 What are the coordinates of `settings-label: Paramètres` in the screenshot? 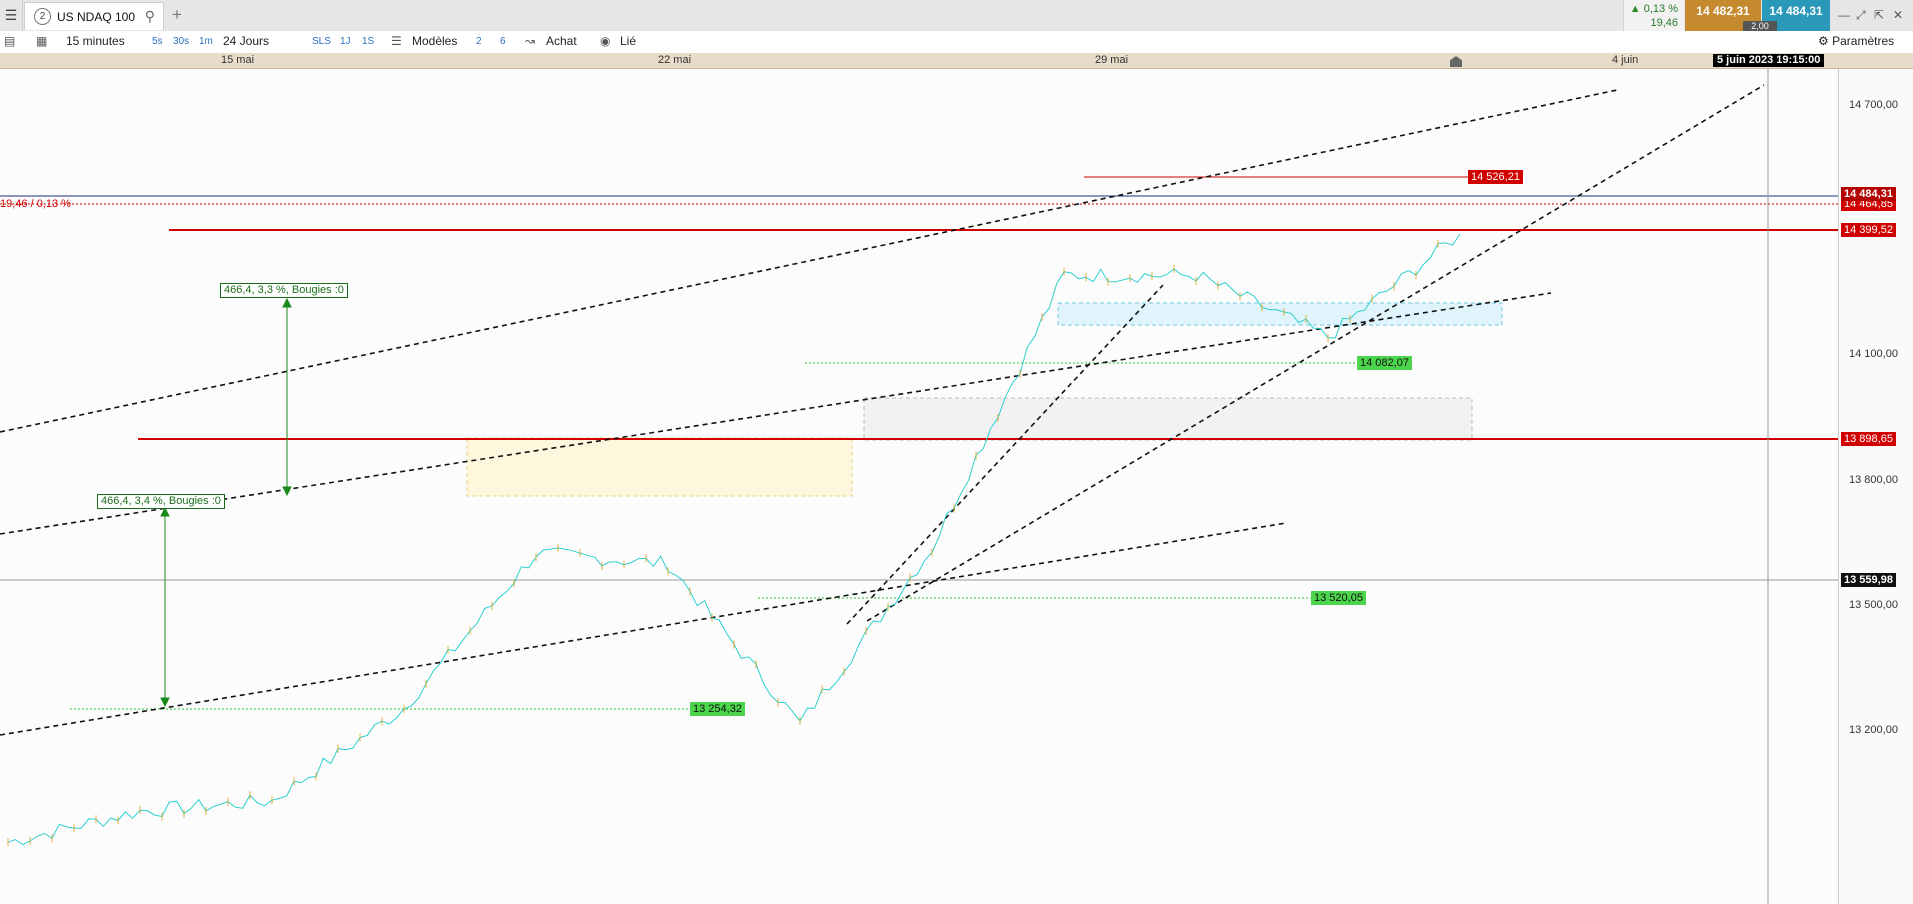 It's located at (1863, 41).